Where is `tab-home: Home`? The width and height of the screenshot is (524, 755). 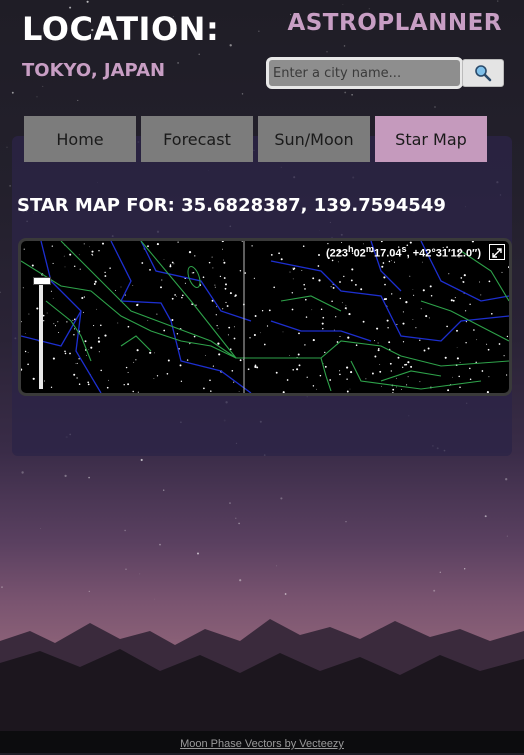 tab-home: Home is located at coordinates (80, 139).